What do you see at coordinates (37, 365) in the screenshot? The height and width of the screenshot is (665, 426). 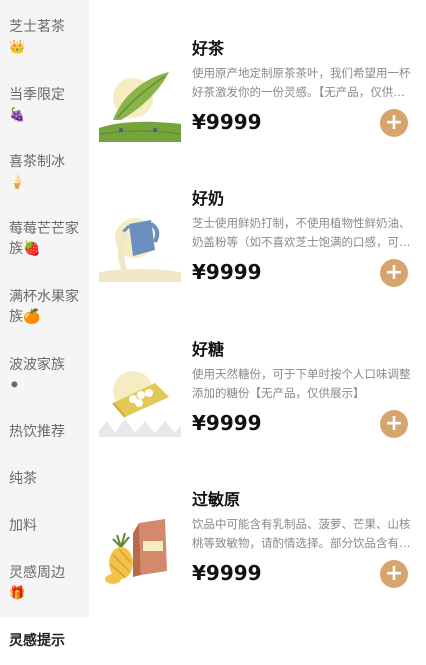 I see `sidebar-item-label: 波波家族` at bounding box center [37, 365].